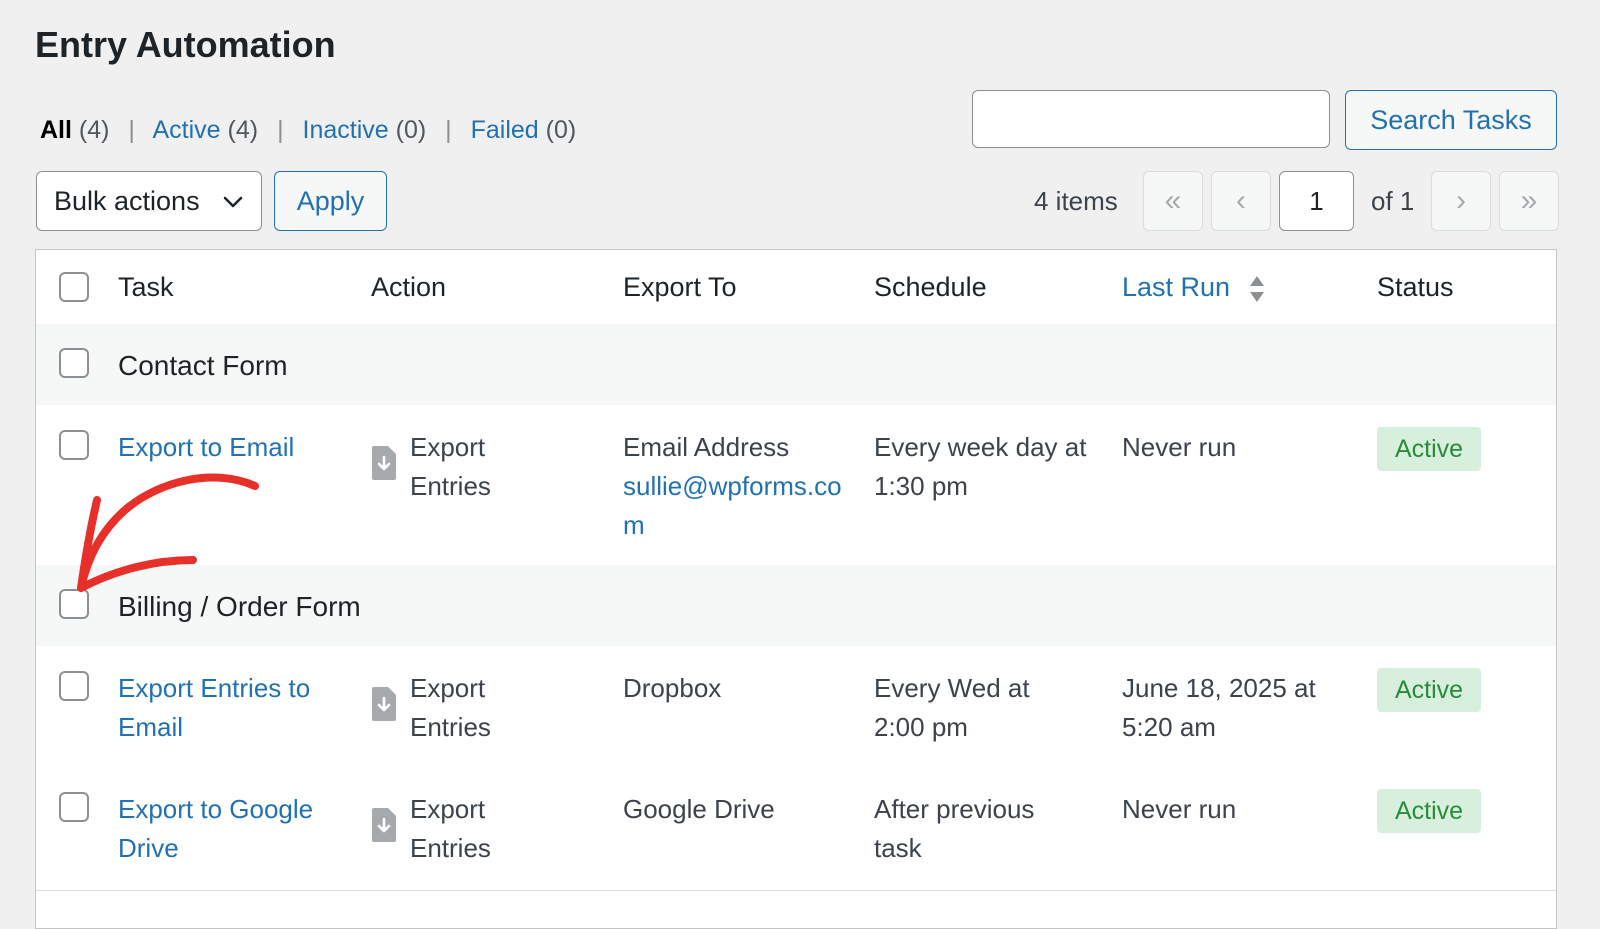 The width and height of the screenshot is (1600, 929). Describe the element at coordinates (672, 688) in the screenshot. I see `export-to-text: Dropbox` at that location.